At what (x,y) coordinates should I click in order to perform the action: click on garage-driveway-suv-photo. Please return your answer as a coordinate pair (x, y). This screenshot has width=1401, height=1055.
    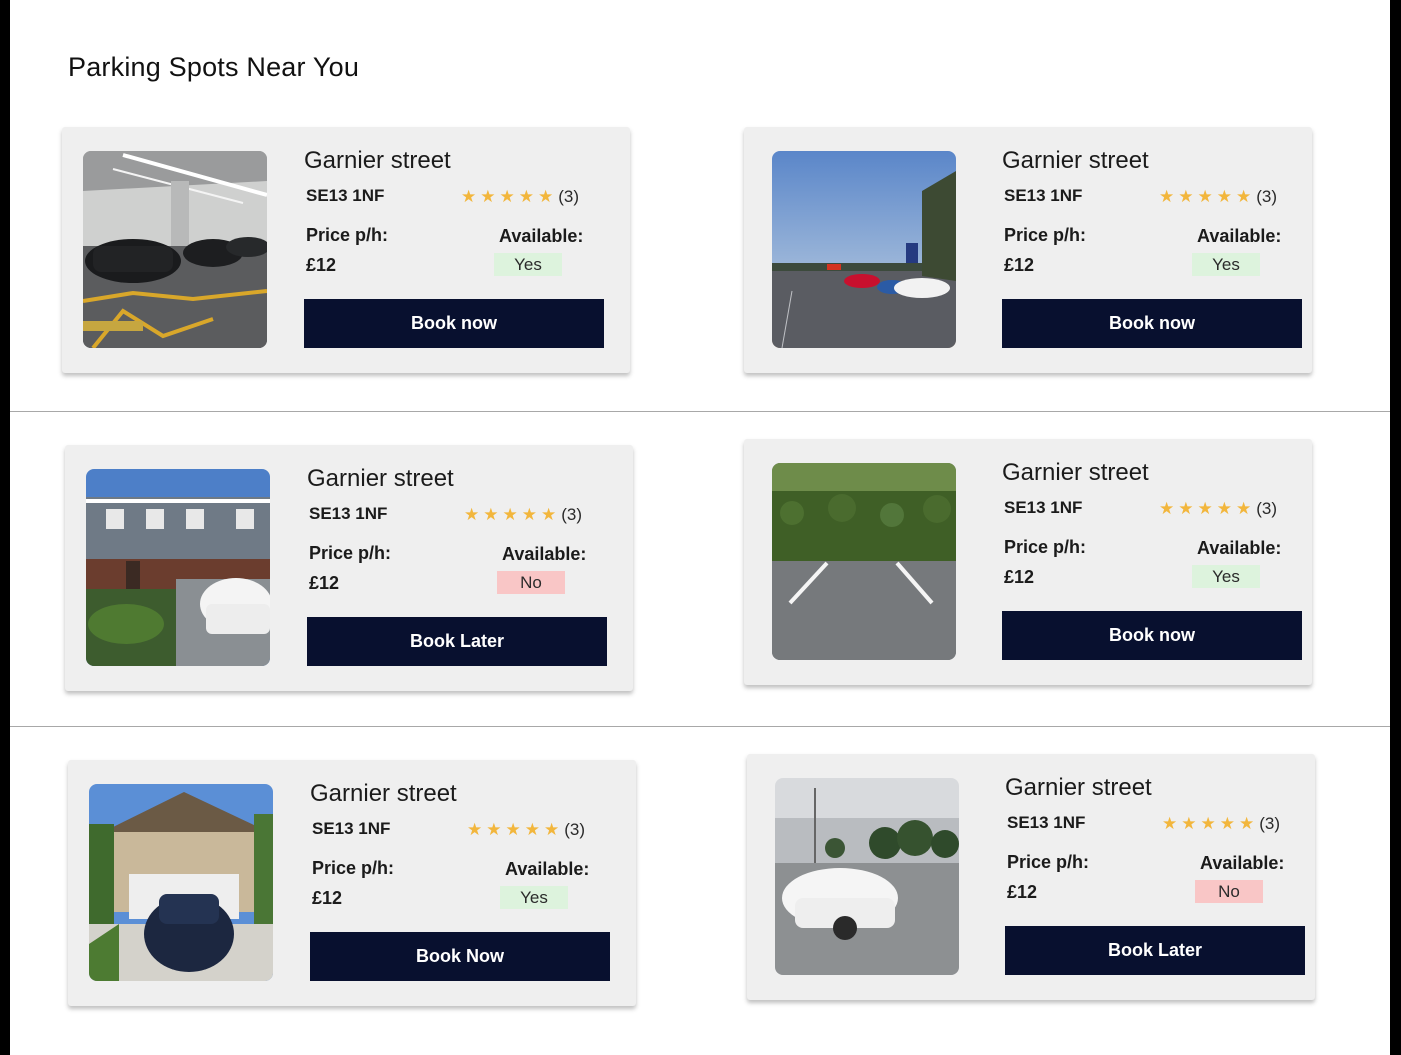
    Looking at the image, I should click on (181, 882).